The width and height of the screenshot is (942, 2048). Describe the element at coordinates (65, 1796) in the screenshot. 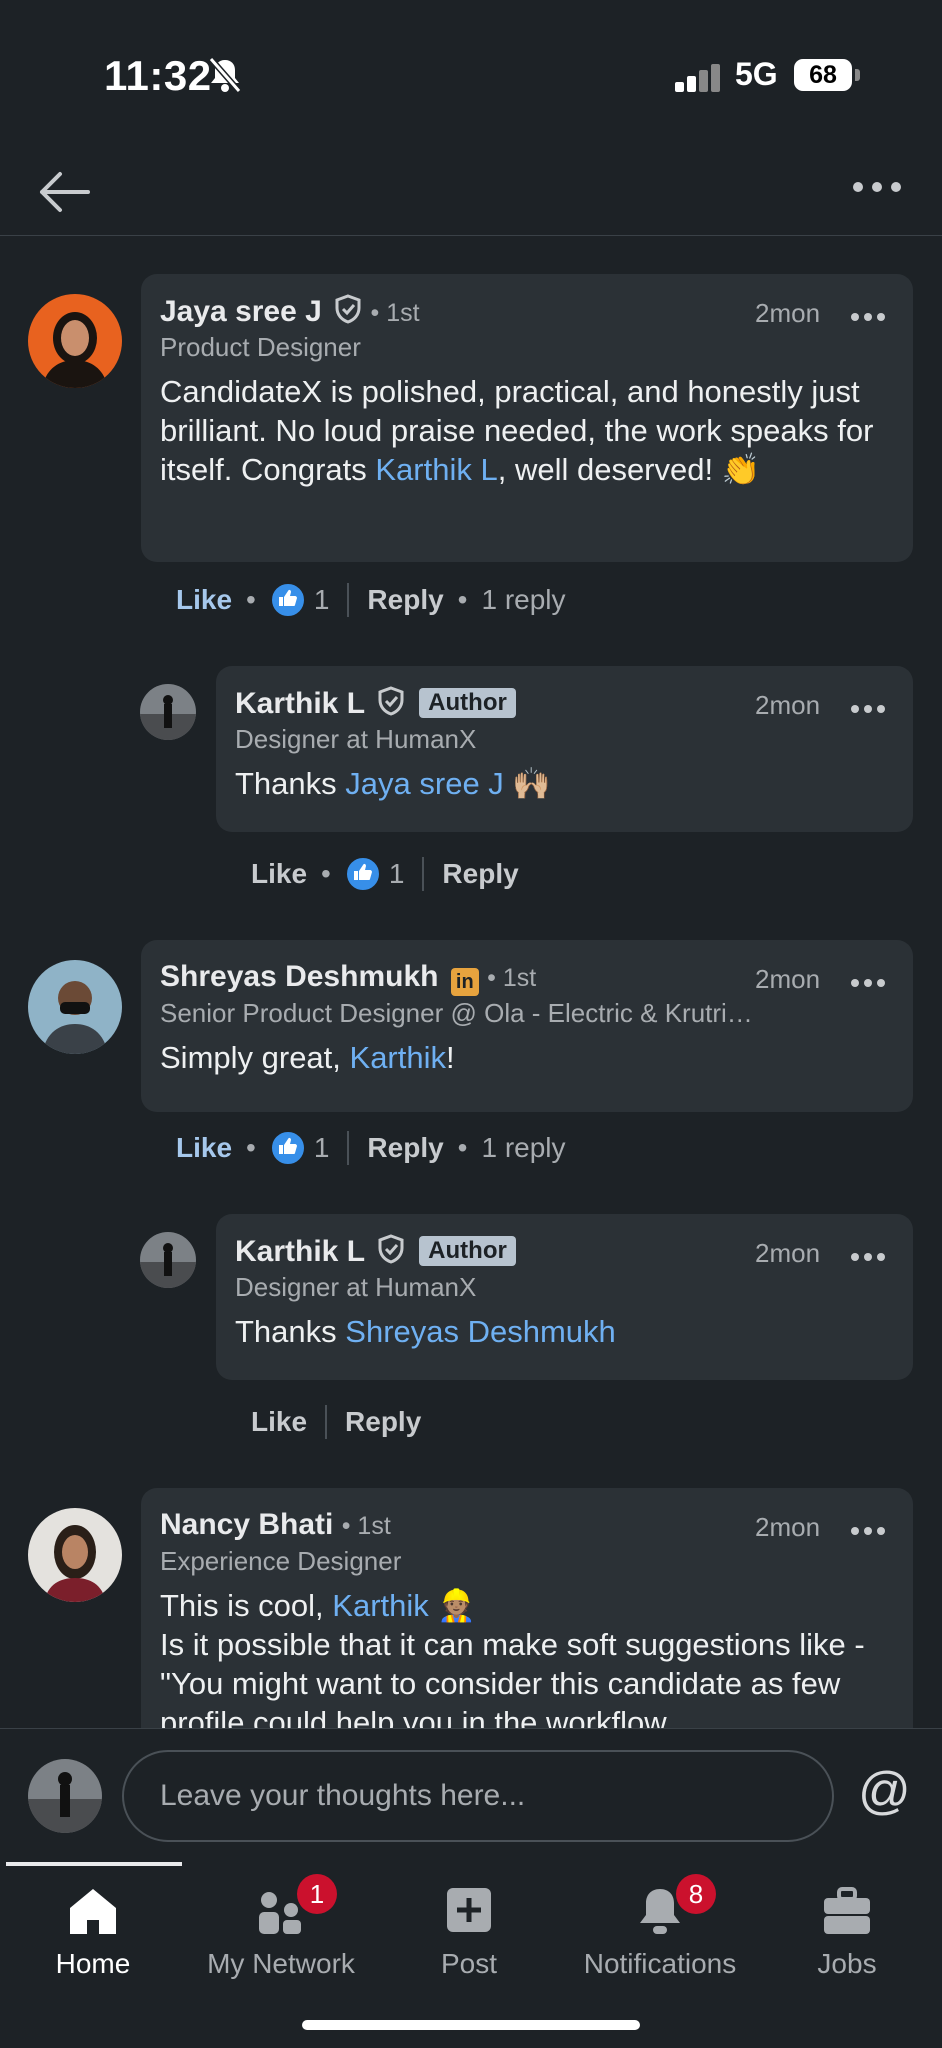

I see `my-avatar` at that location.